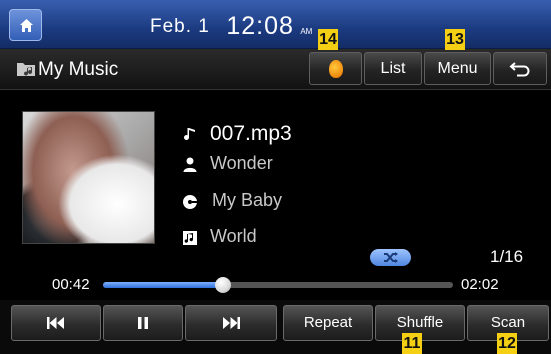  I want to click on progress-handle, so click(223, 285).